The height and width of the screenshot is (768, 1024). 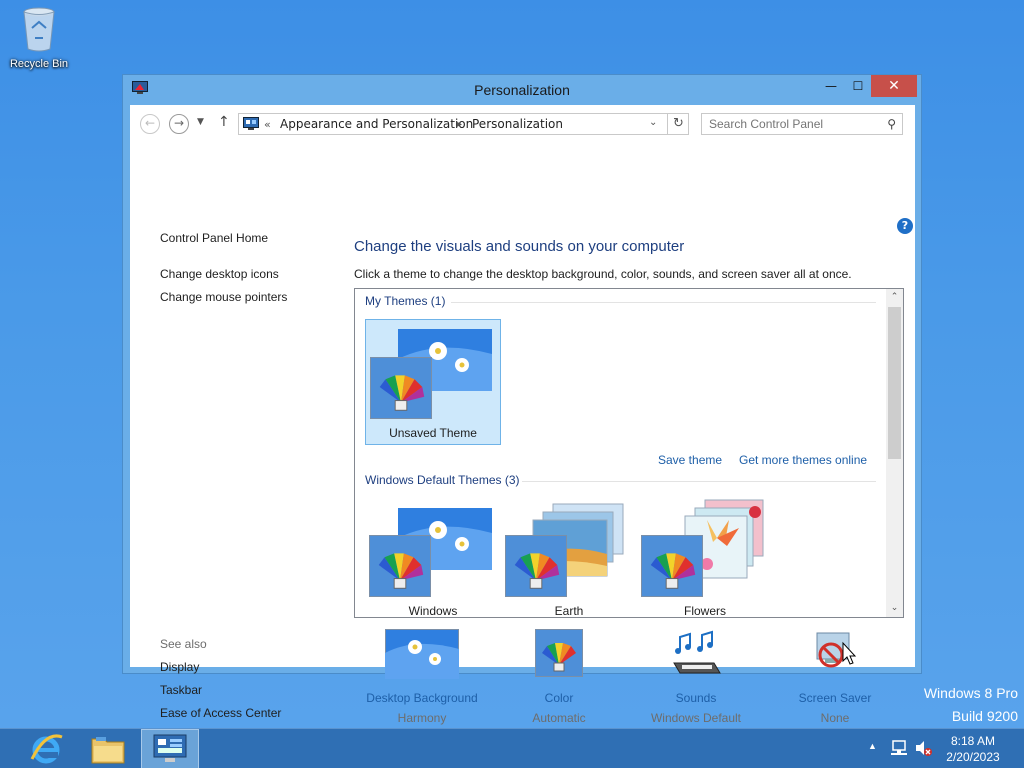 I want to click on search-box: ⚲, so click(x=802, y=124).